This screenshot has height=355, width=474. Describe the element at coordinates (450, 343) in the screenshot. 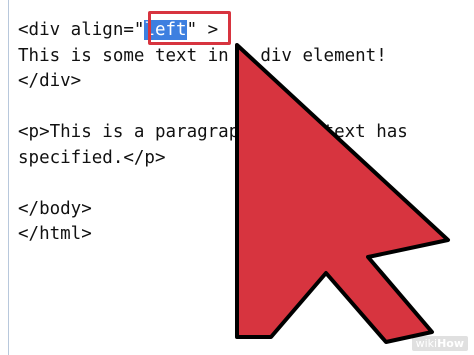

I see `watermark-how-text: How` at that location.